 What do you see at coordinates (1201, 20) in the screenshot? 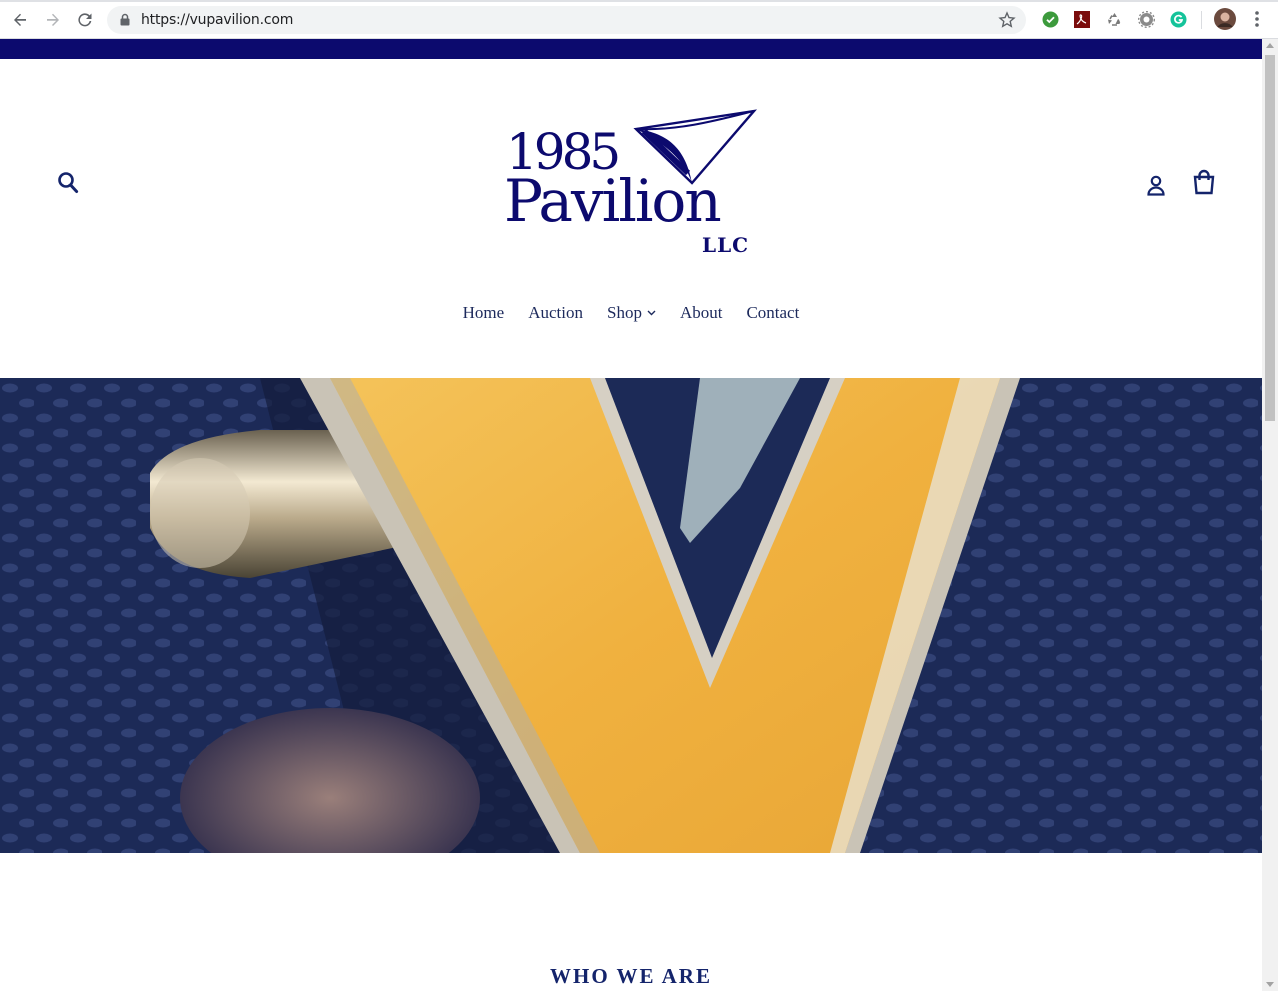
I see `toolbar-separator` at bounding box center [1201, 20].